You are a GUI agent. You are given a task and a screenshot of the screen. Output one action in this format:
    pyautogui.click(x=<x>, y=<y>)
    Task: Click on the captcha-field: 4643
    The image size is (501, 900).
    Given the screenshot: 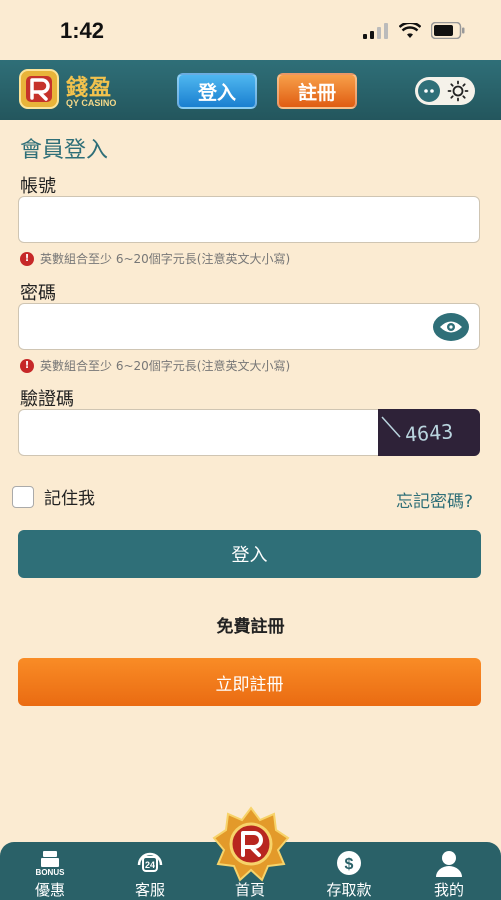 What is the action you would take?
    pyautogui.click(x=249, y=432)
    